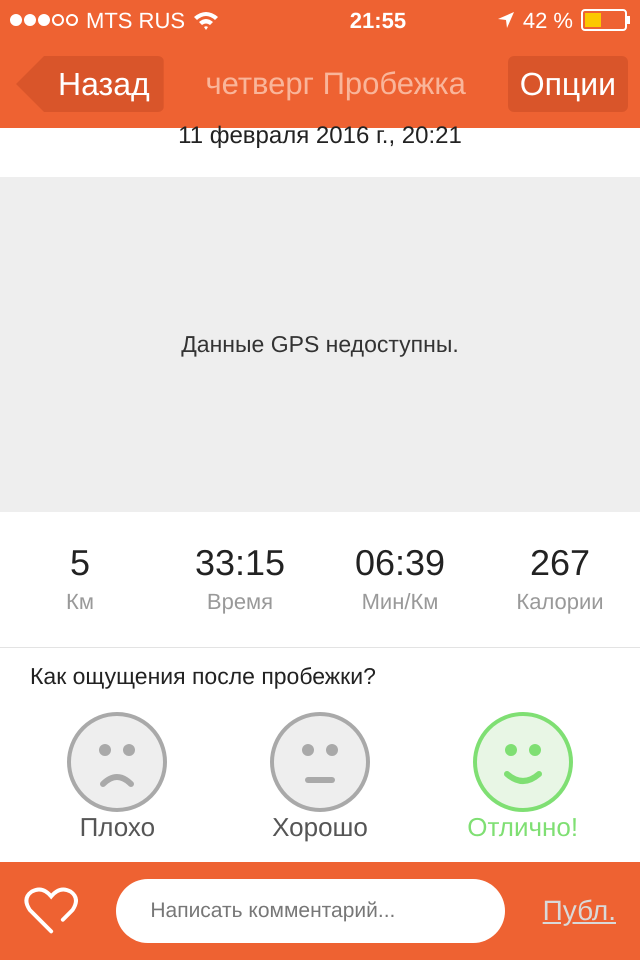 The image size is (640, 960). Describe the element at coordinates (400, 602) in the screenshot. I see `stat-label: Мин/Км` at that location.